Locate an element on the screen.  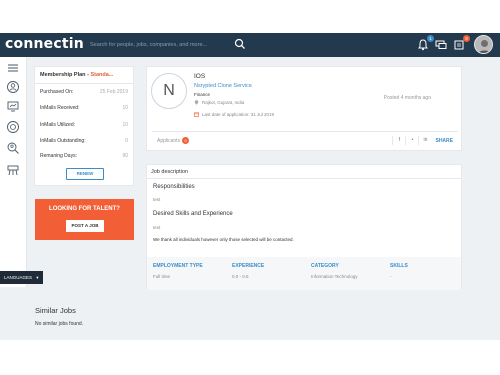
menu-icon is located at coordinates (13, 68).